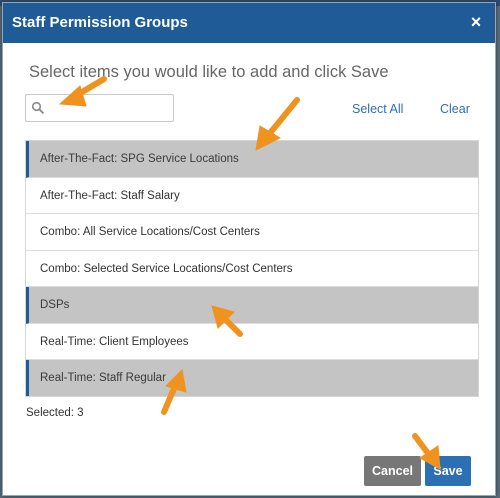 The image size is (500, 498). Describe the element at coordinates (252, 378) in the screenshot. I see `list-item: Real-Time: Staff Regular` at that location.